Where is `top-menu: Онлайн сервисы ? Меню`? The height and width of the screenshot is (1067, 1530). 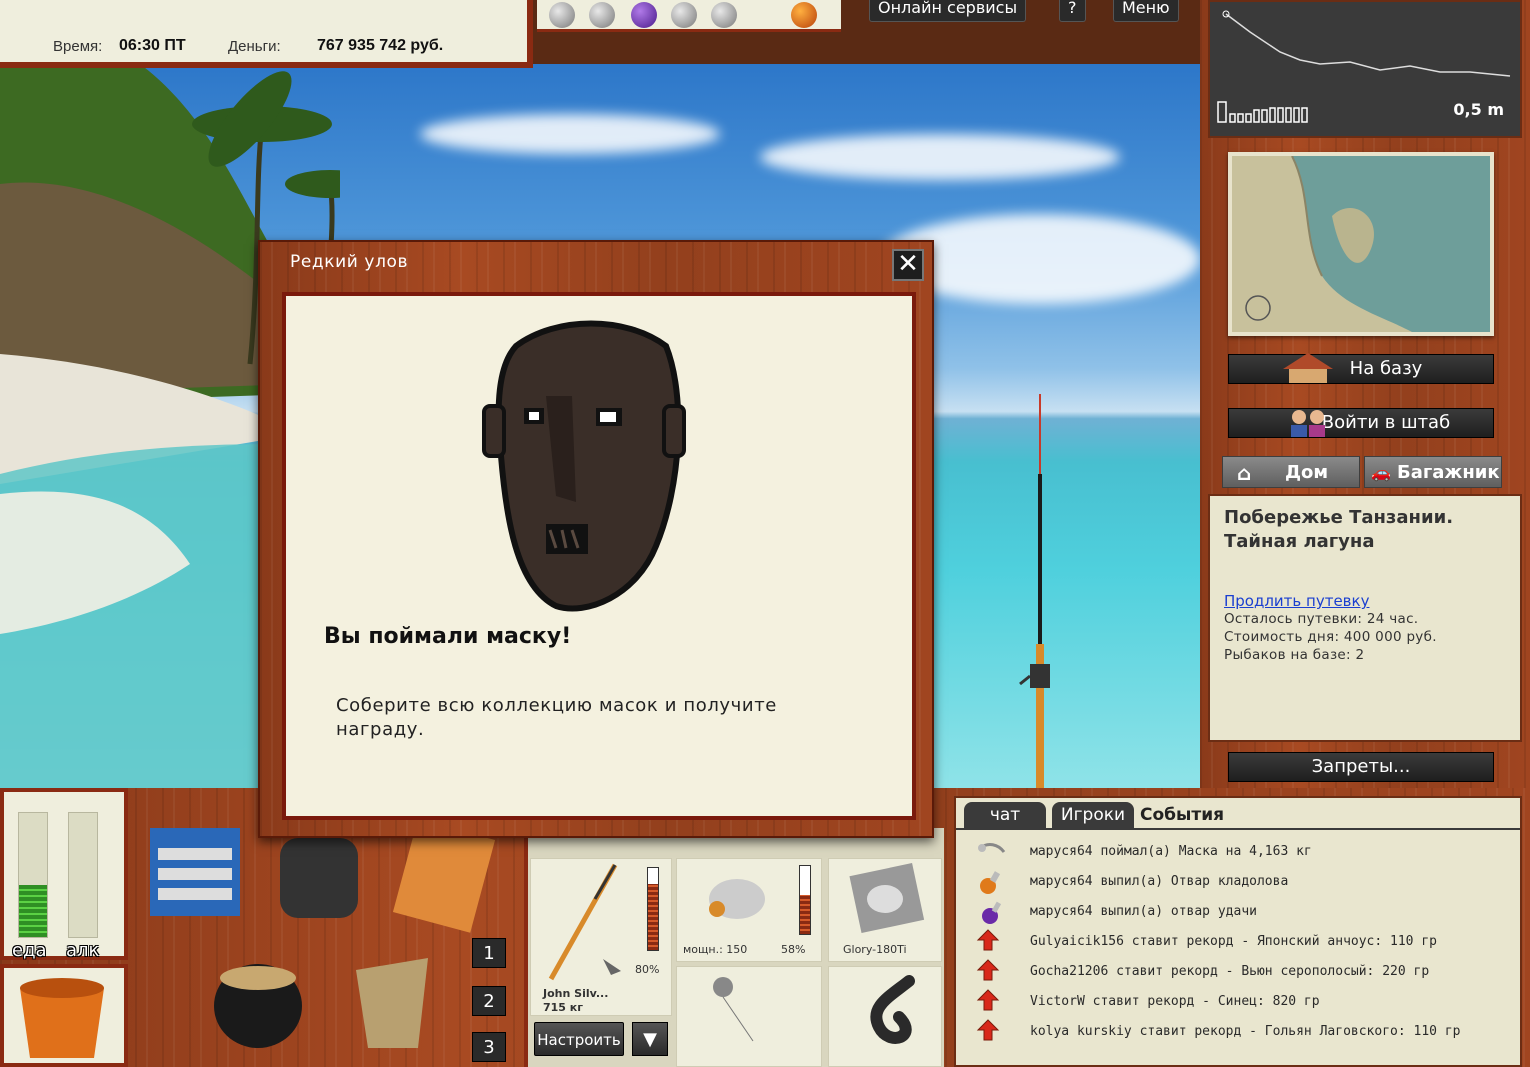
top-menu: Онлайн сервисы ? Меню is located at coordinates (1021, 18).